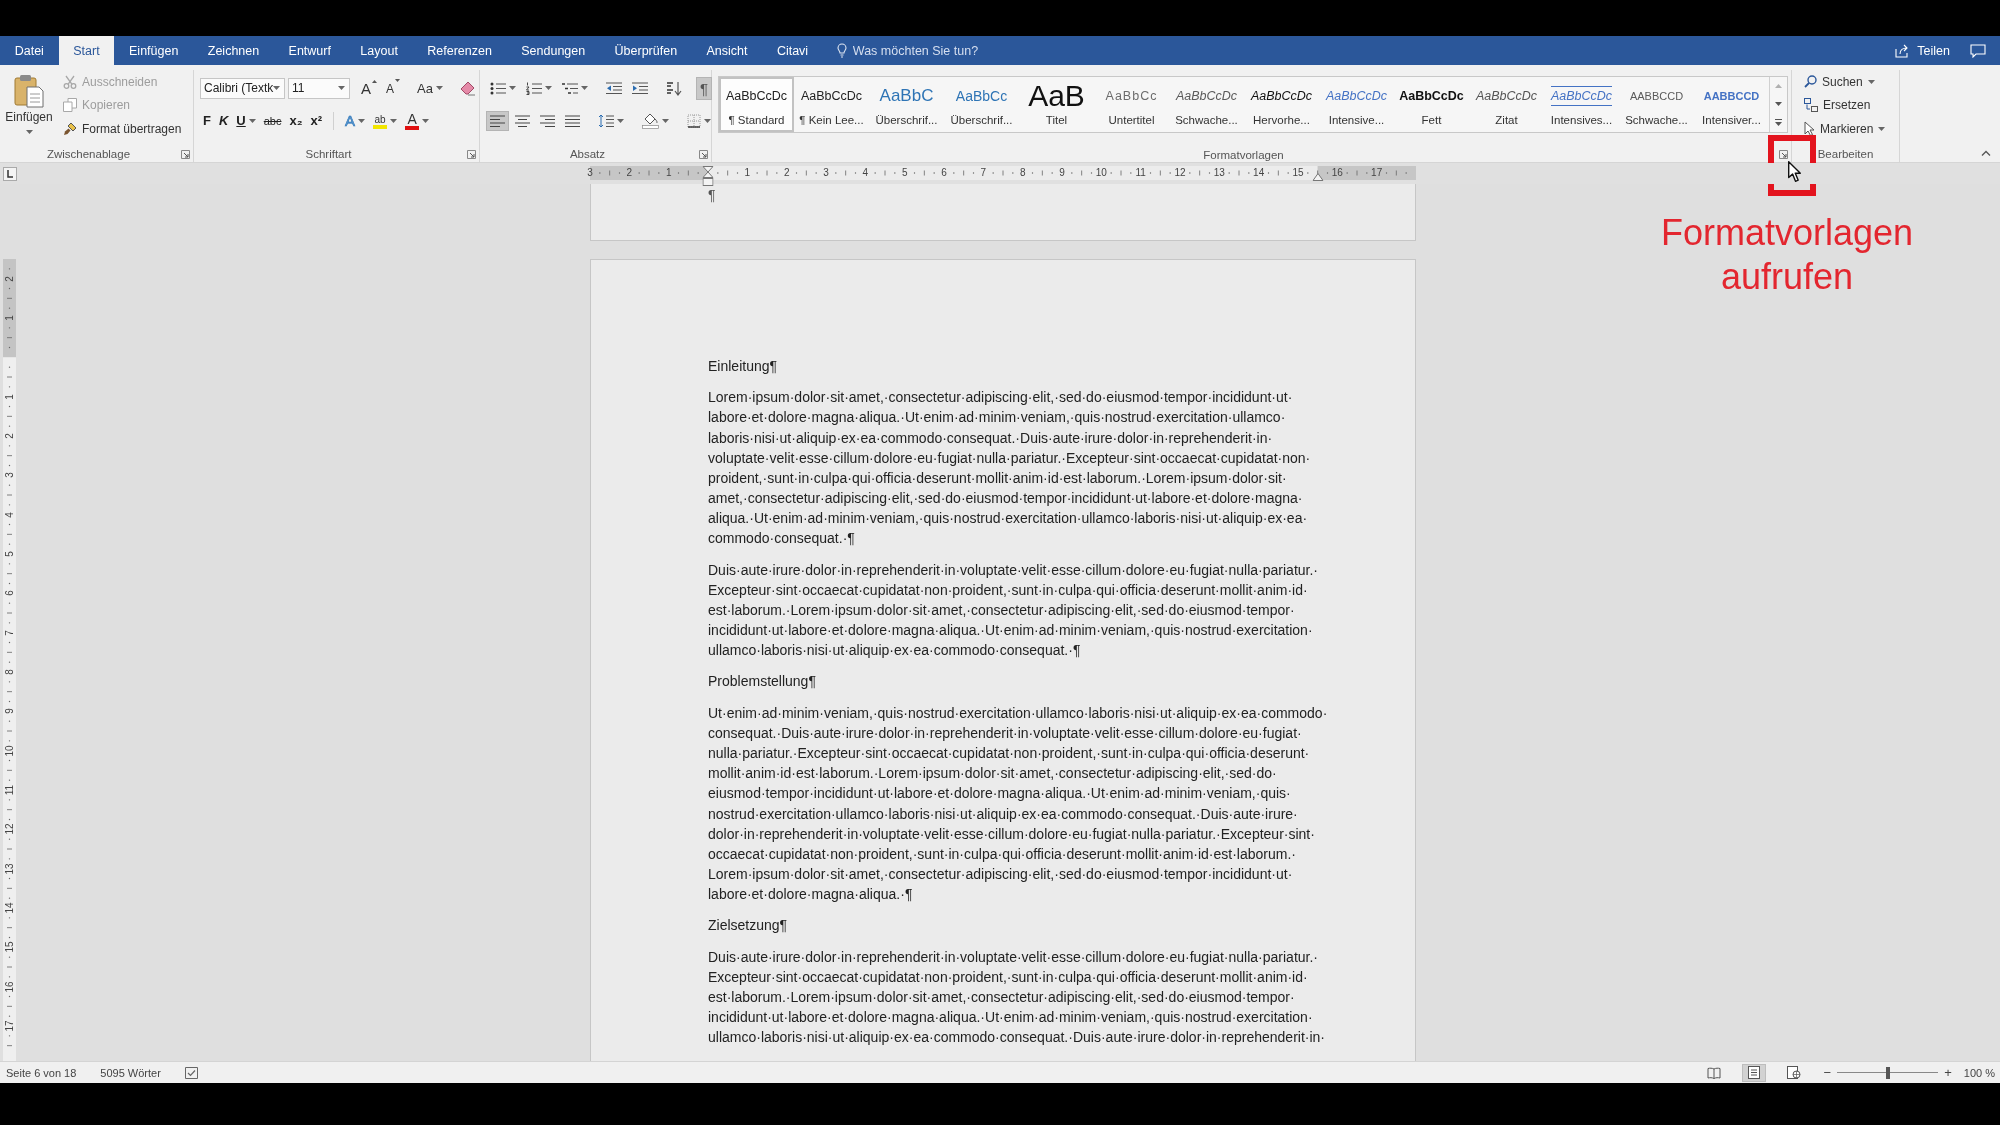 Image resolution: width=2000 pixels, height=1125 pixels. Describe the element at coordinates (694, 121) in the screenshot. I see `border-grid-icon` at that location.